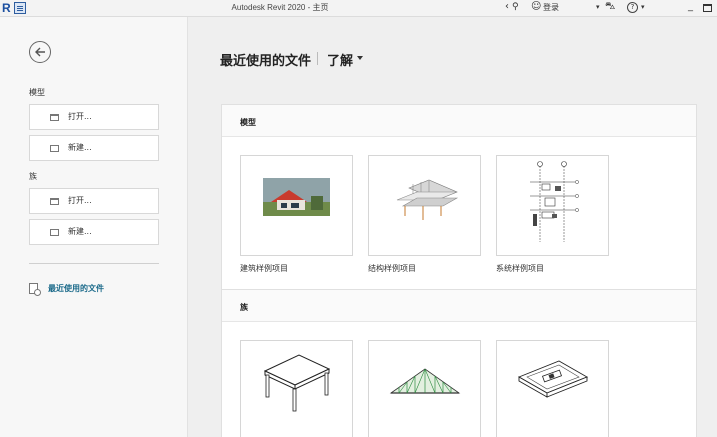  What do you see at coordinates (392, 268) in the screenshot?
I see `structural-sample-label: 结构样例项目` at bounding box center [392, 268].